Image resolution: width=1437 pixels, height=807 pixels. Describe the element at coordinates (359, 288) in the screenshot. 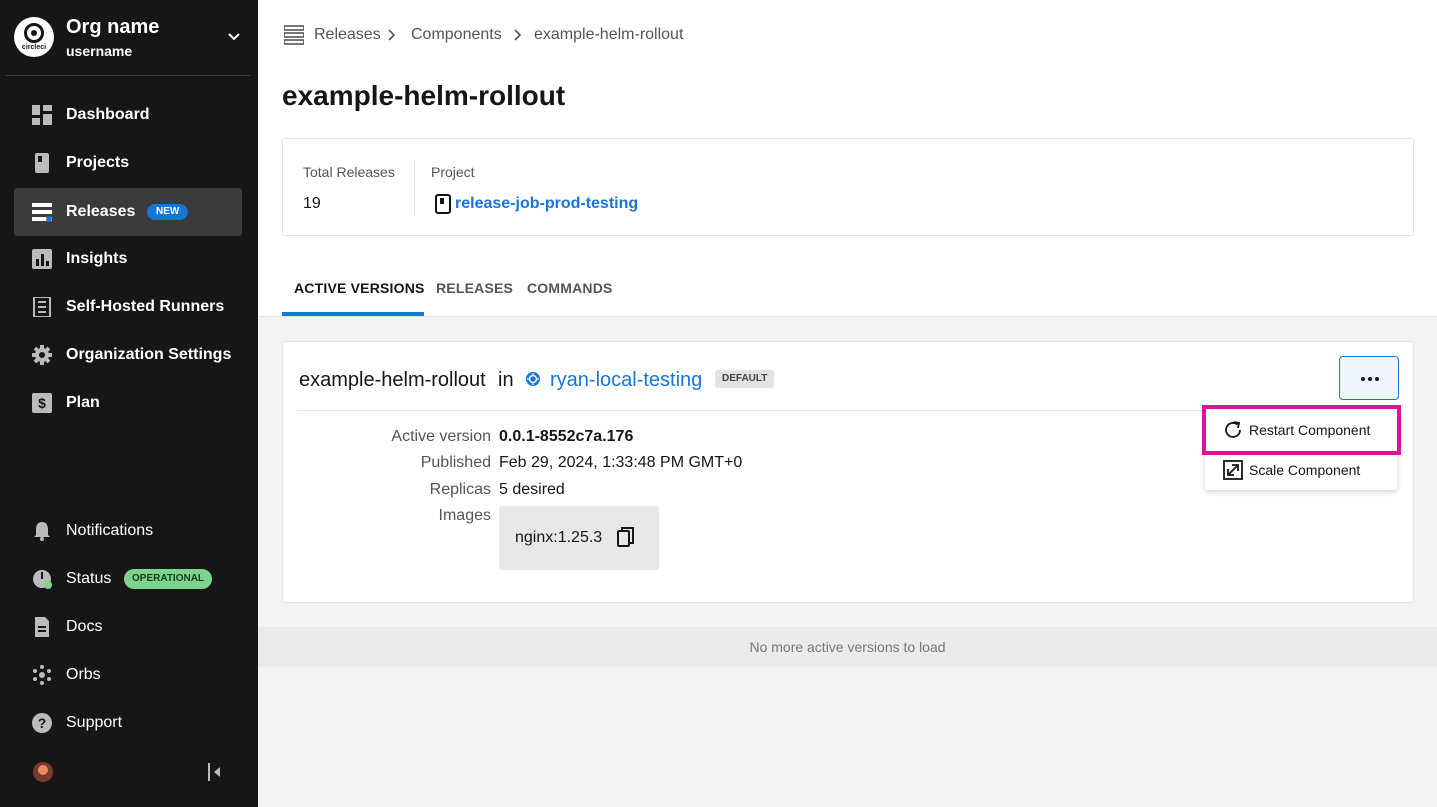

I see `tab-active-versions: ACTIVE VERSIONS` at that location.